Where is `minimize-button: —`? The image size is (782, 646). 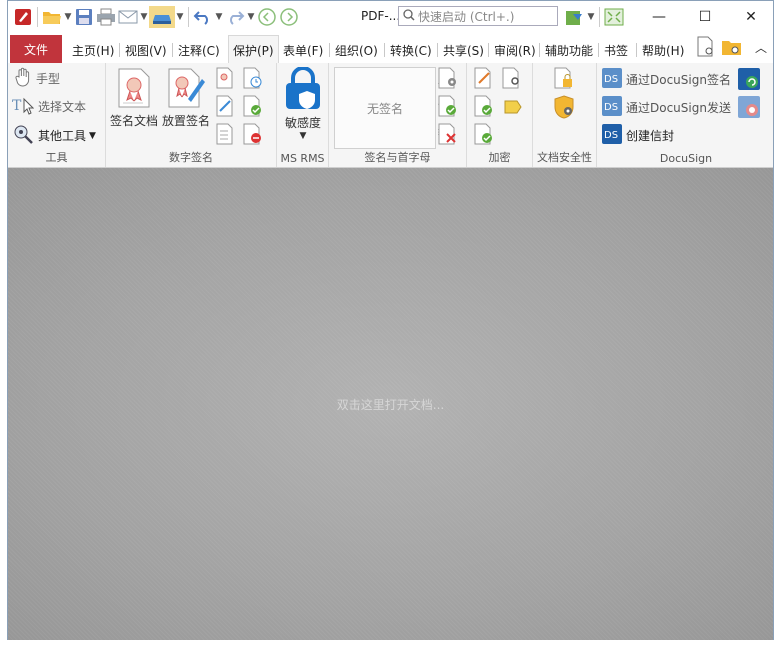
minimize-button: — is located at coordinates (659, 17).